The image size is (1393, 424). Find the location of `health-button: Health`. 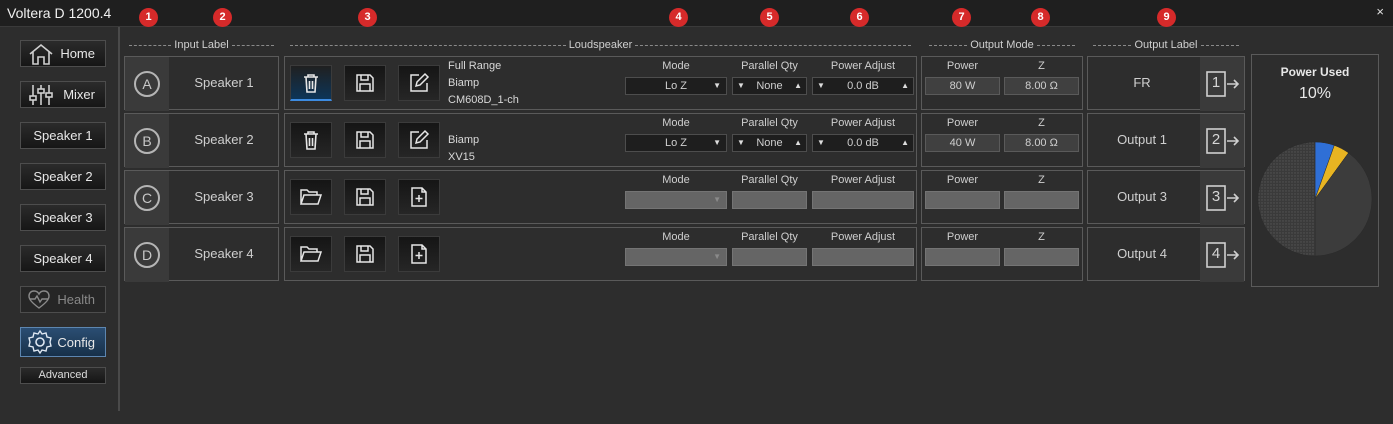

health-button: Health is located at coordinates (63, 299).